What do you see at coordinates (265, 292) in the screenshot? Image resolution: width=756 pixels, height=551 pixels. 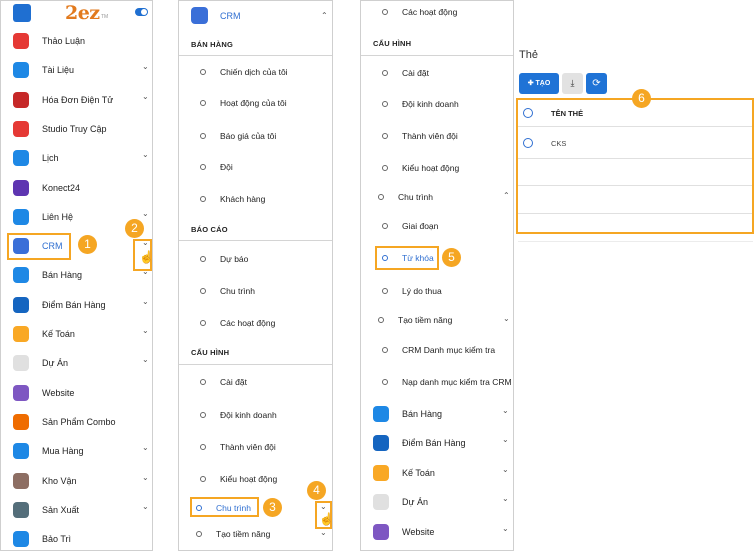 I see `submenu-item: Chu trình` at bounding box center [265, 292].